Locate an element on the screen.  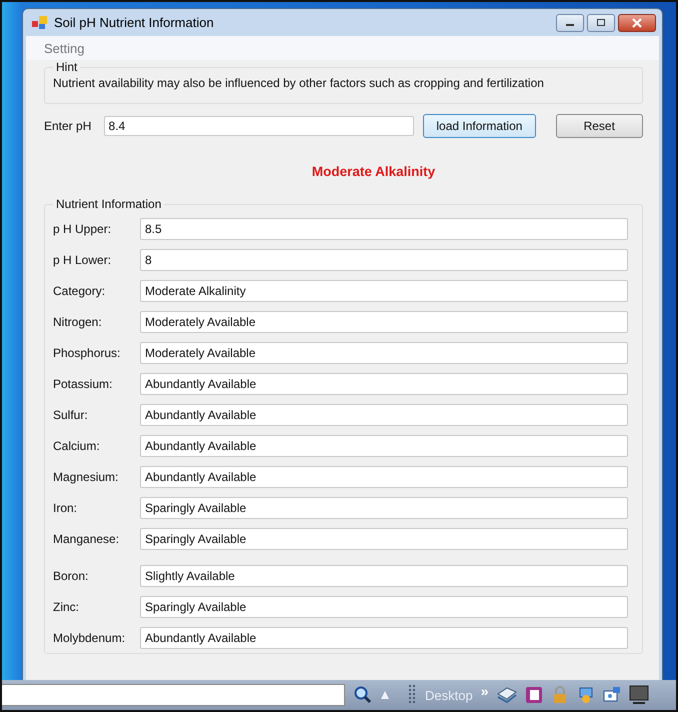
field-label: Sulfur: is located at coordinates (71, 415).